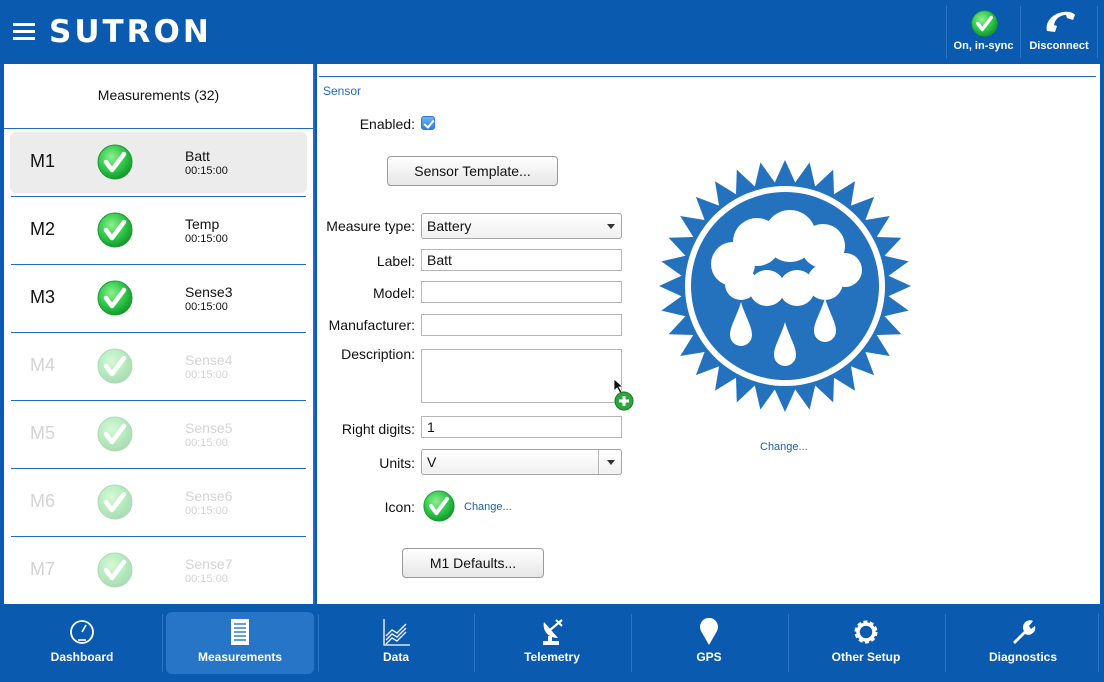 Image resolution: width=1104 pixels, height=682 pixels. I want to click on measurement-row-m6: M6 Sense6 00:15:00, so click(158, 503).